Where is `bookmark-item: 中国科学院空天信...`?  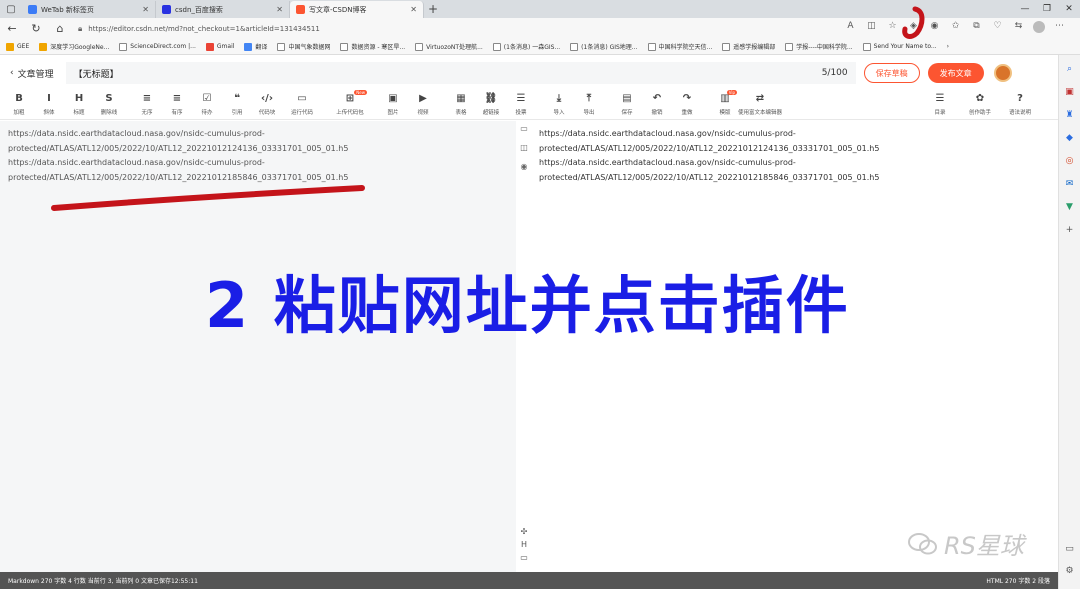
bookmark-item: 中国科学院空天信... is located at coordinates (679, 46).